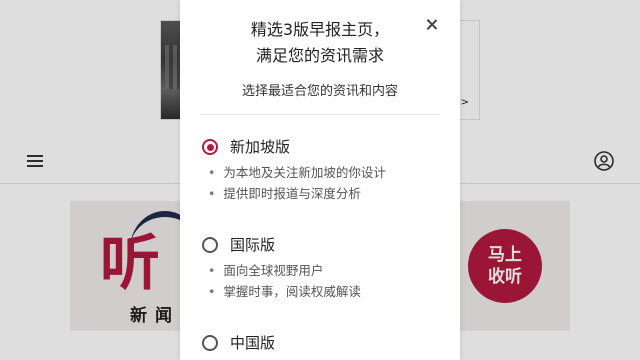  What do you see at coordinates (252, 342) in the screenshot?
I see `option-label: 中国版` at bounding box center [252, 342].